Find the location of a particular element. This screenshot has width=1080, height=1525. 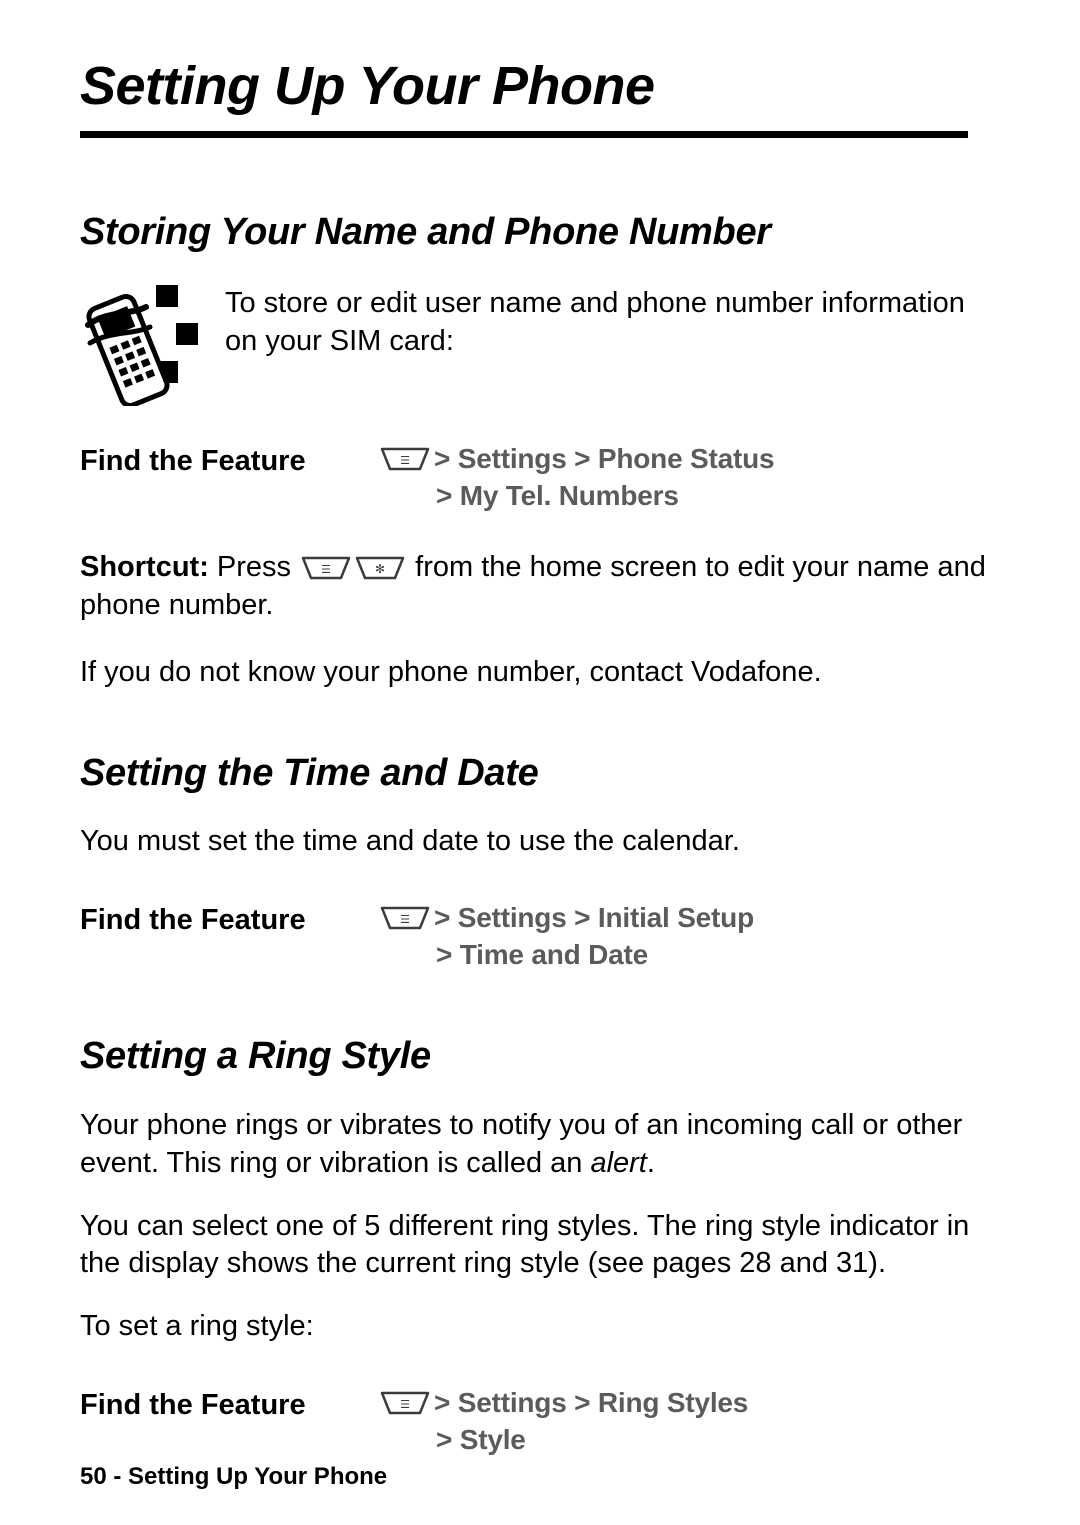

section-heading-time-and-date: Setting the Time and Date is located at coordinates (309, 772).